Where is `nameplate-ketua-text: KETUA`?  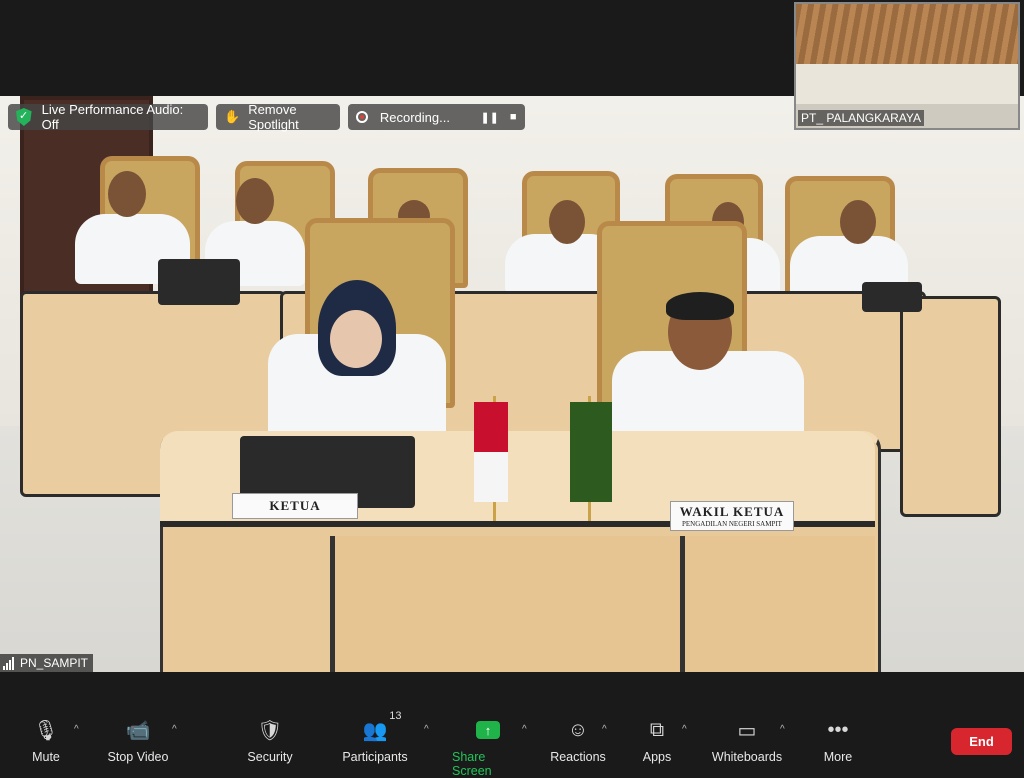 nameplate-ketua-text: KETUA is located at coordinates (295, 505).